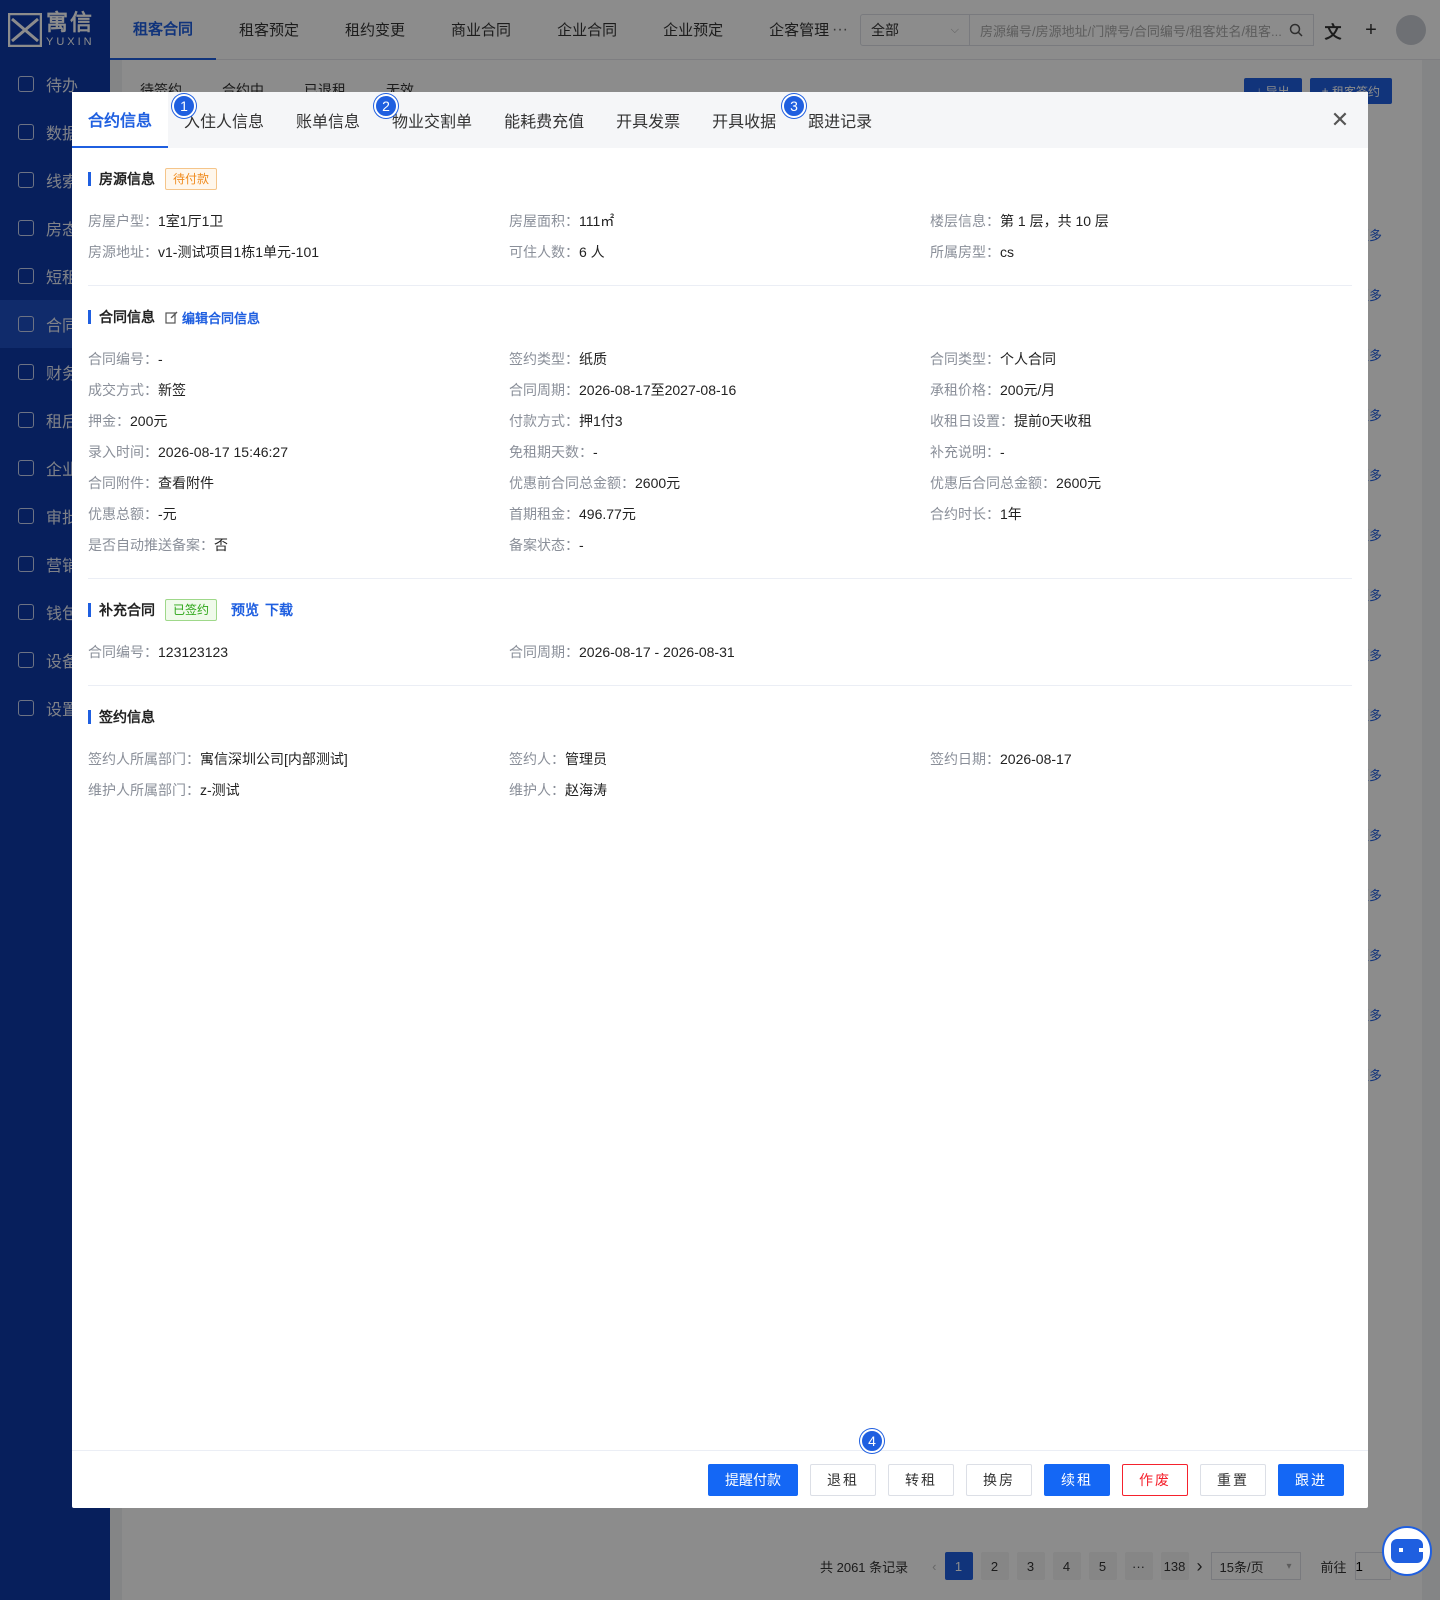 Image resolution: width=1440 pixels, height=1600 pixels. I want to click on field-value: 1年, so click(1011, 514).